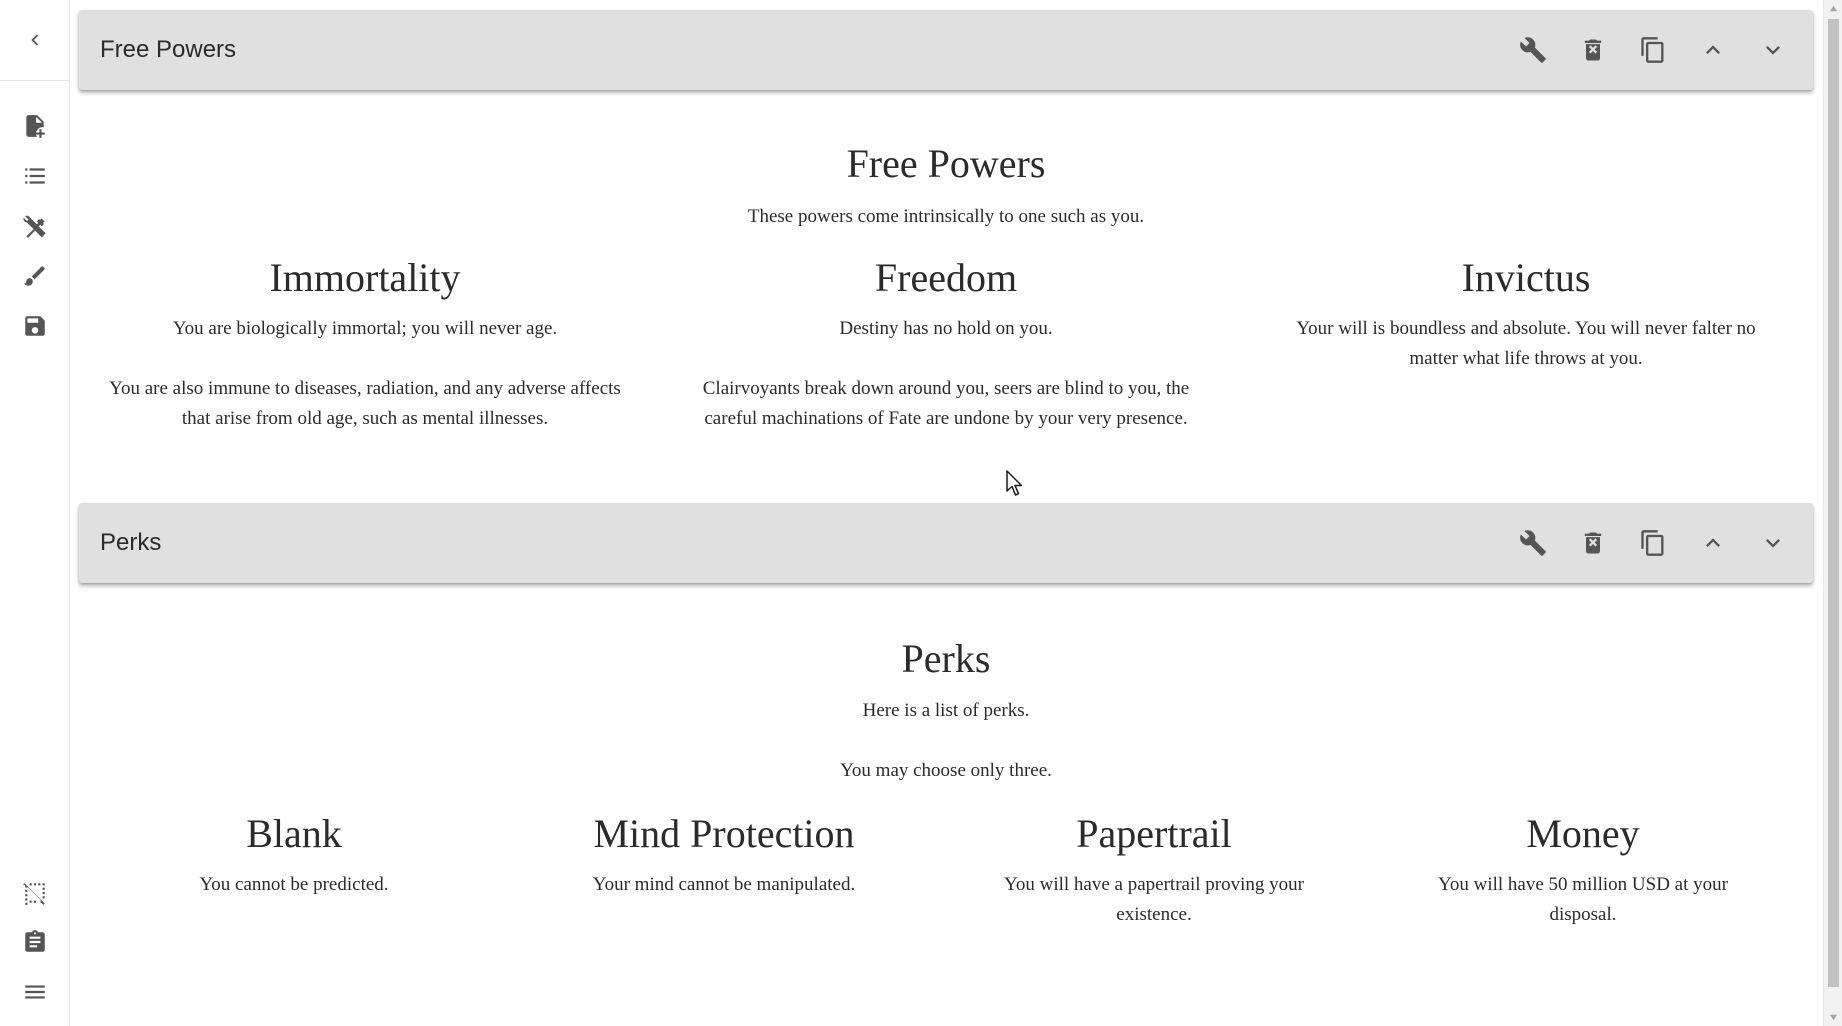 This screenshot has height=1026, width=1842. Describe the element at coordinates (946, 543) in the screenshot. I see `row-header-perks: Perks` at that location.